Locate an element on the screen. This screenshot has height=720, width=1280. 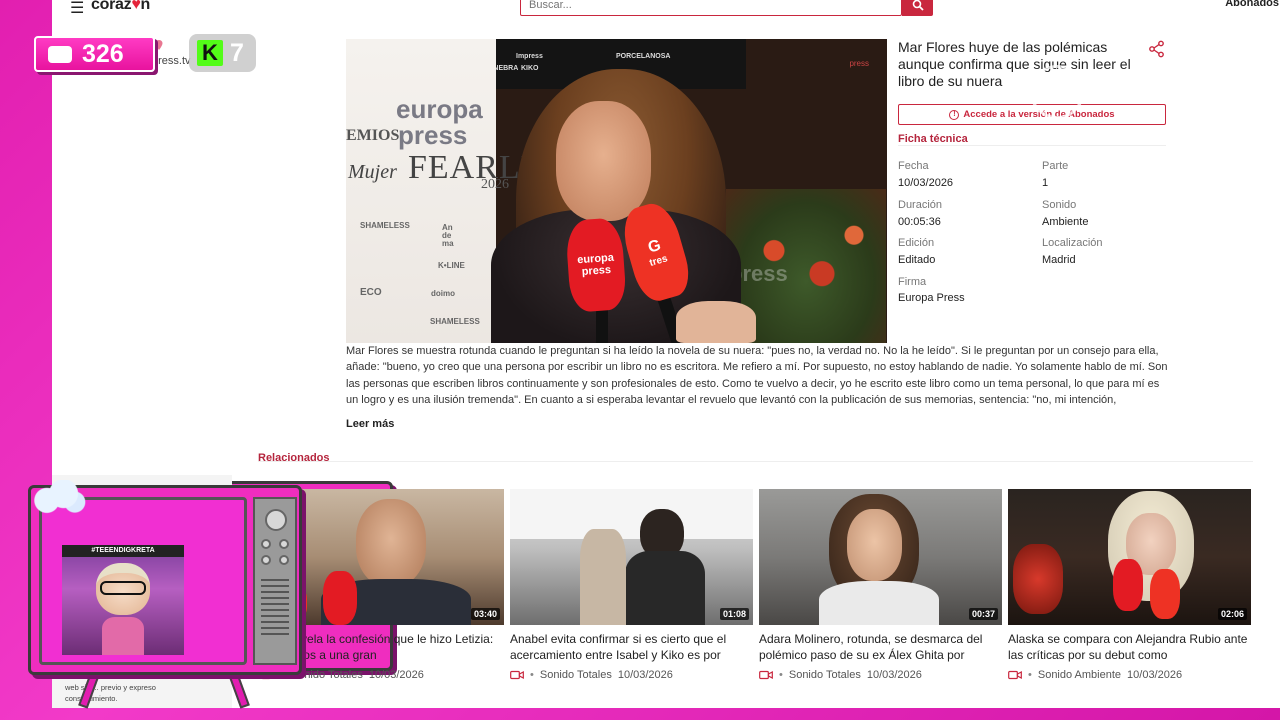
wall-shameless-logo: SHAMELESS is located at coordinates (385, 225).